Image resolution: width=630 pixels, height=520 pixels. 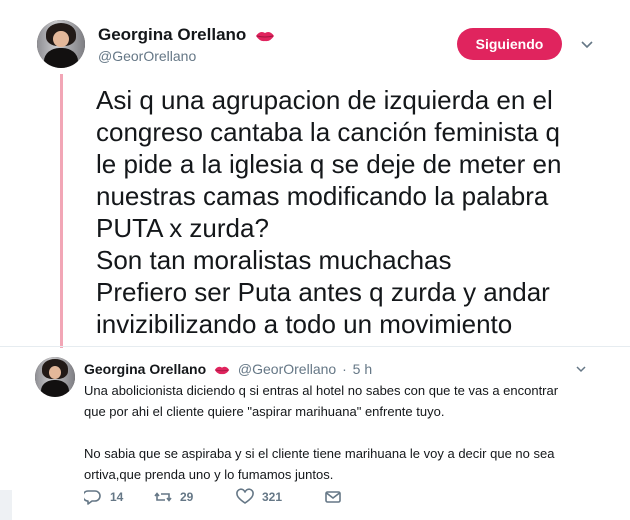 What do you see at coordinates (274, 260) in the screenshot?
I see `tweet-line: Son tan moralistas muchachas` at bounding box center [274, 260].